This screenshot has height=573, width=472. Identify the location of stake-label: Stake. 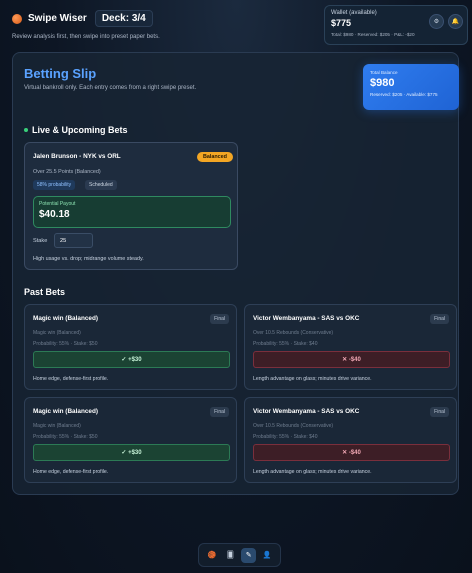
(40, 241).